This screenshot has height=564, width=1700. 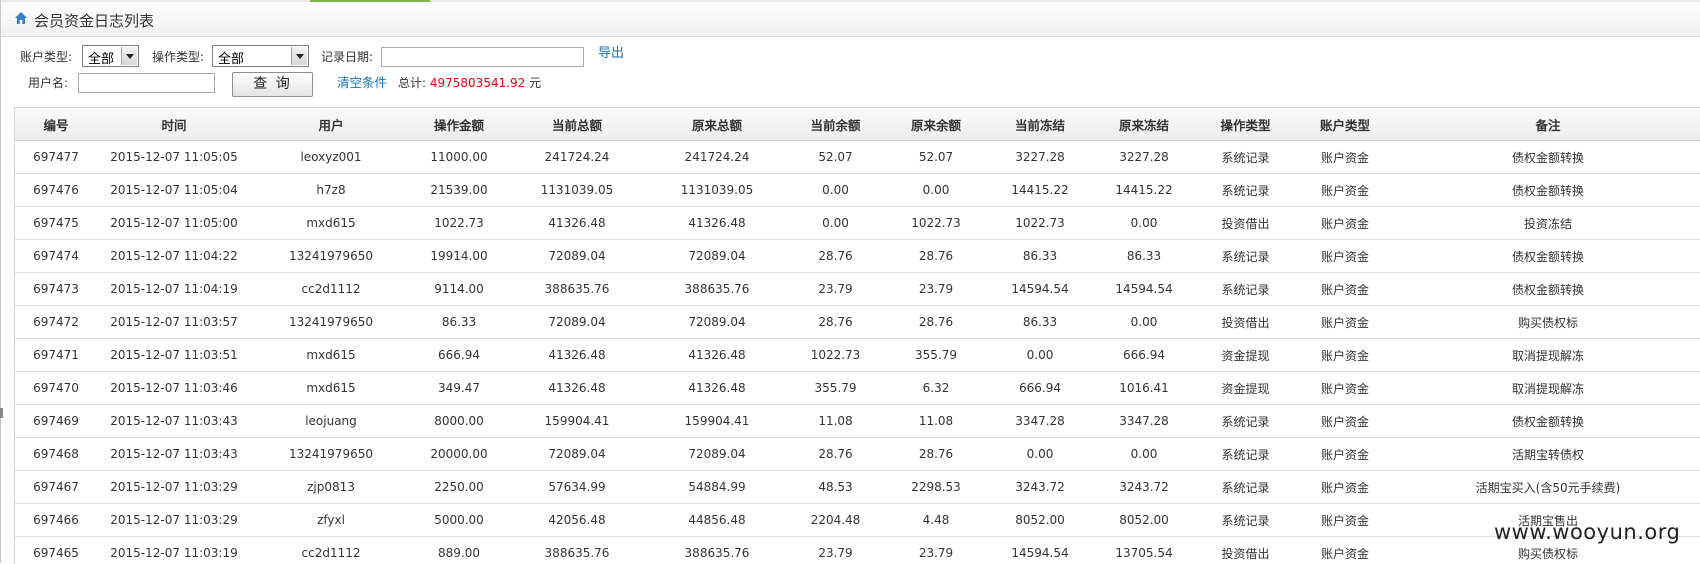 I want to click on record-date-input, so click(x=482, y=57).